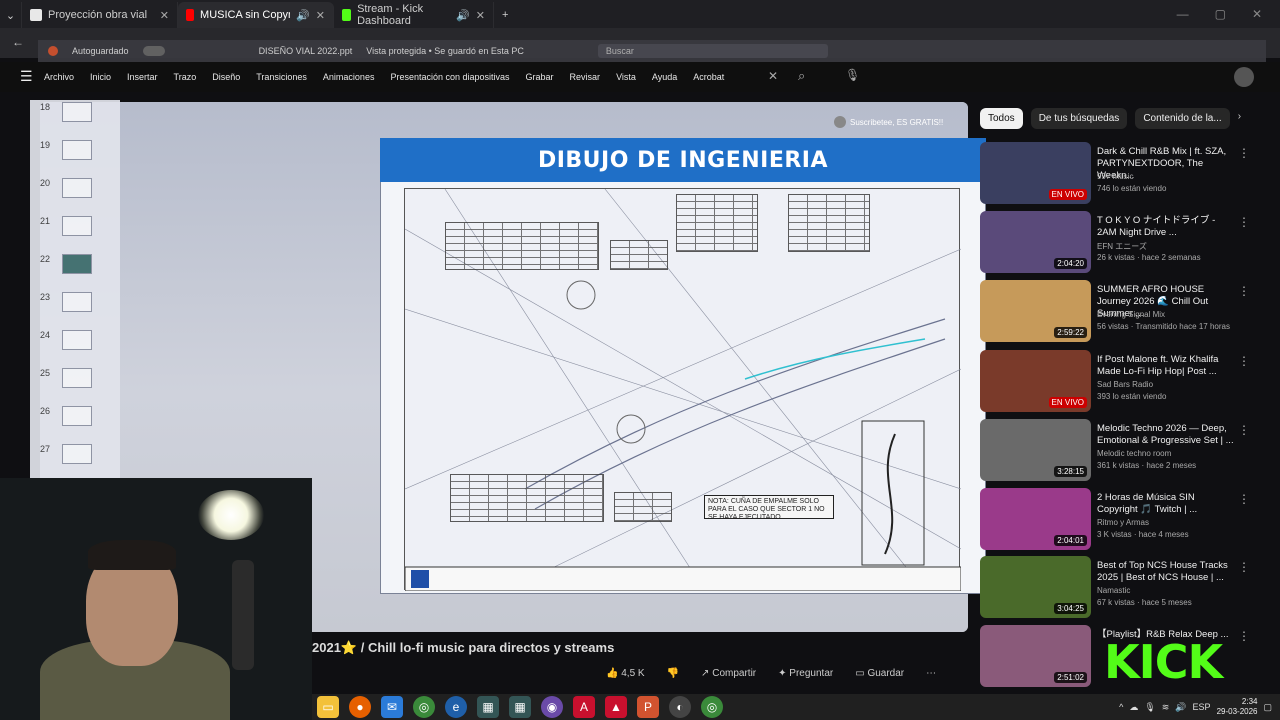 This screenshot has width=1280, height=720. What do you see at coordinates (1070, 471) in the screenshot?
I see `duration-badge: 3:28:15` at bounding box center [1070, 471].